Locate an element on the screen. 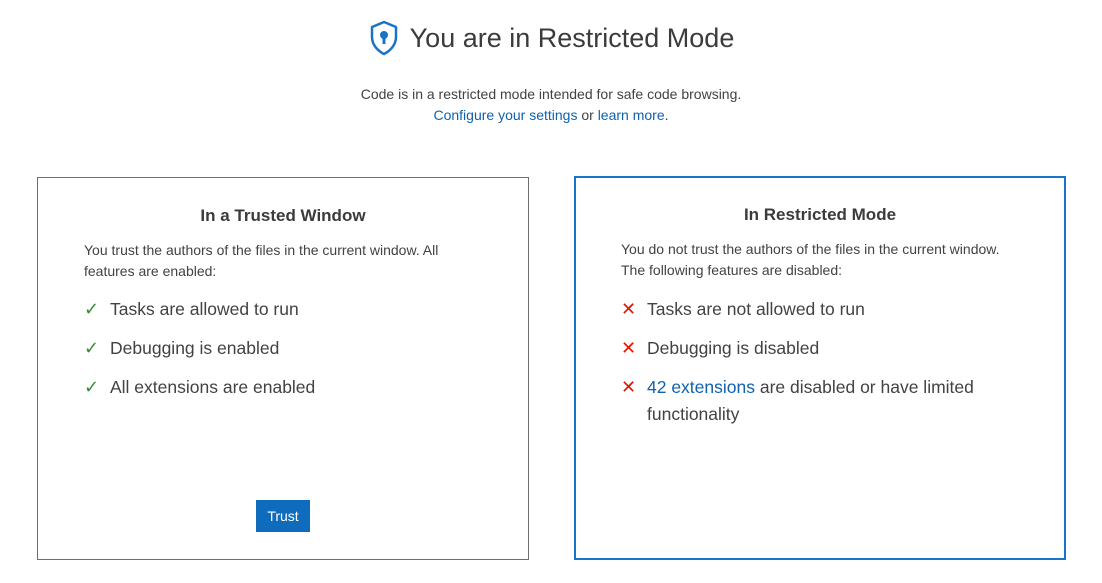 Image resolution: width=1102 pixels, height=583 pixels. page-title: You are in Restricted Mode is located at coordinates (572, 37).